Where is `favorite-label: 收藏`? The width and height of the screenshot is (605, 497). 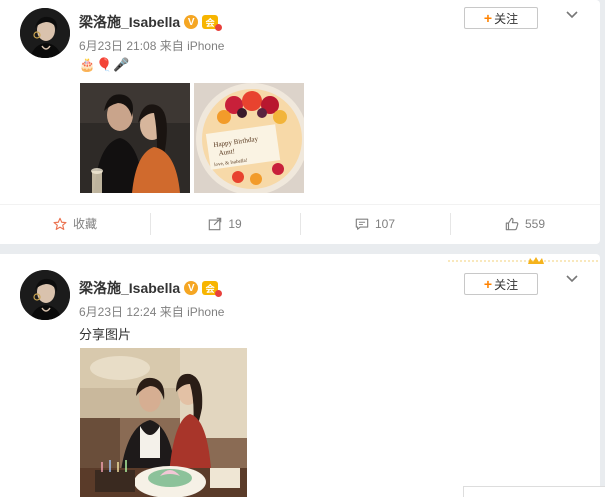
favorite-label: 收藏 is located at coordinates (84, 224).